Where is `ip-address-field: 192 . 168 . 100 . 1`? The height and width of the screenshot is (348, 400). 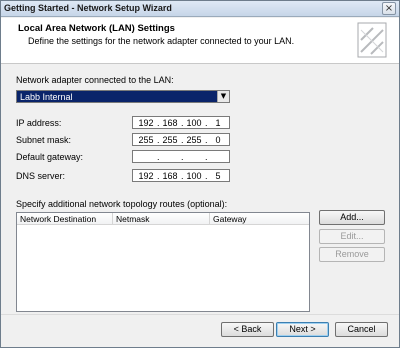 ip-address-field: 192 . 168 . 100 . 1 is located at coordinates (181, 122).